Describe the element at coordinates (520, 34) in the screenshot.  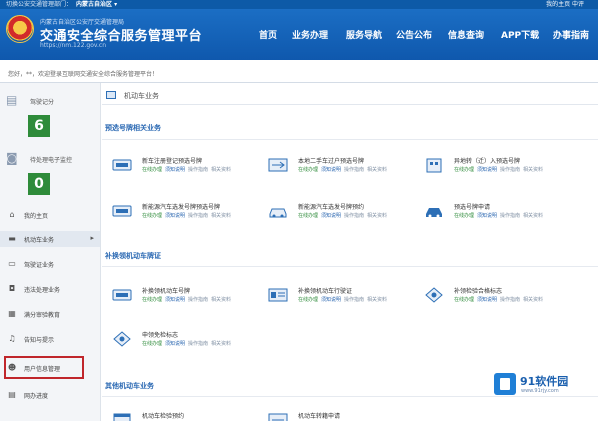
I see `nav-app-download: APP下载` at that location.